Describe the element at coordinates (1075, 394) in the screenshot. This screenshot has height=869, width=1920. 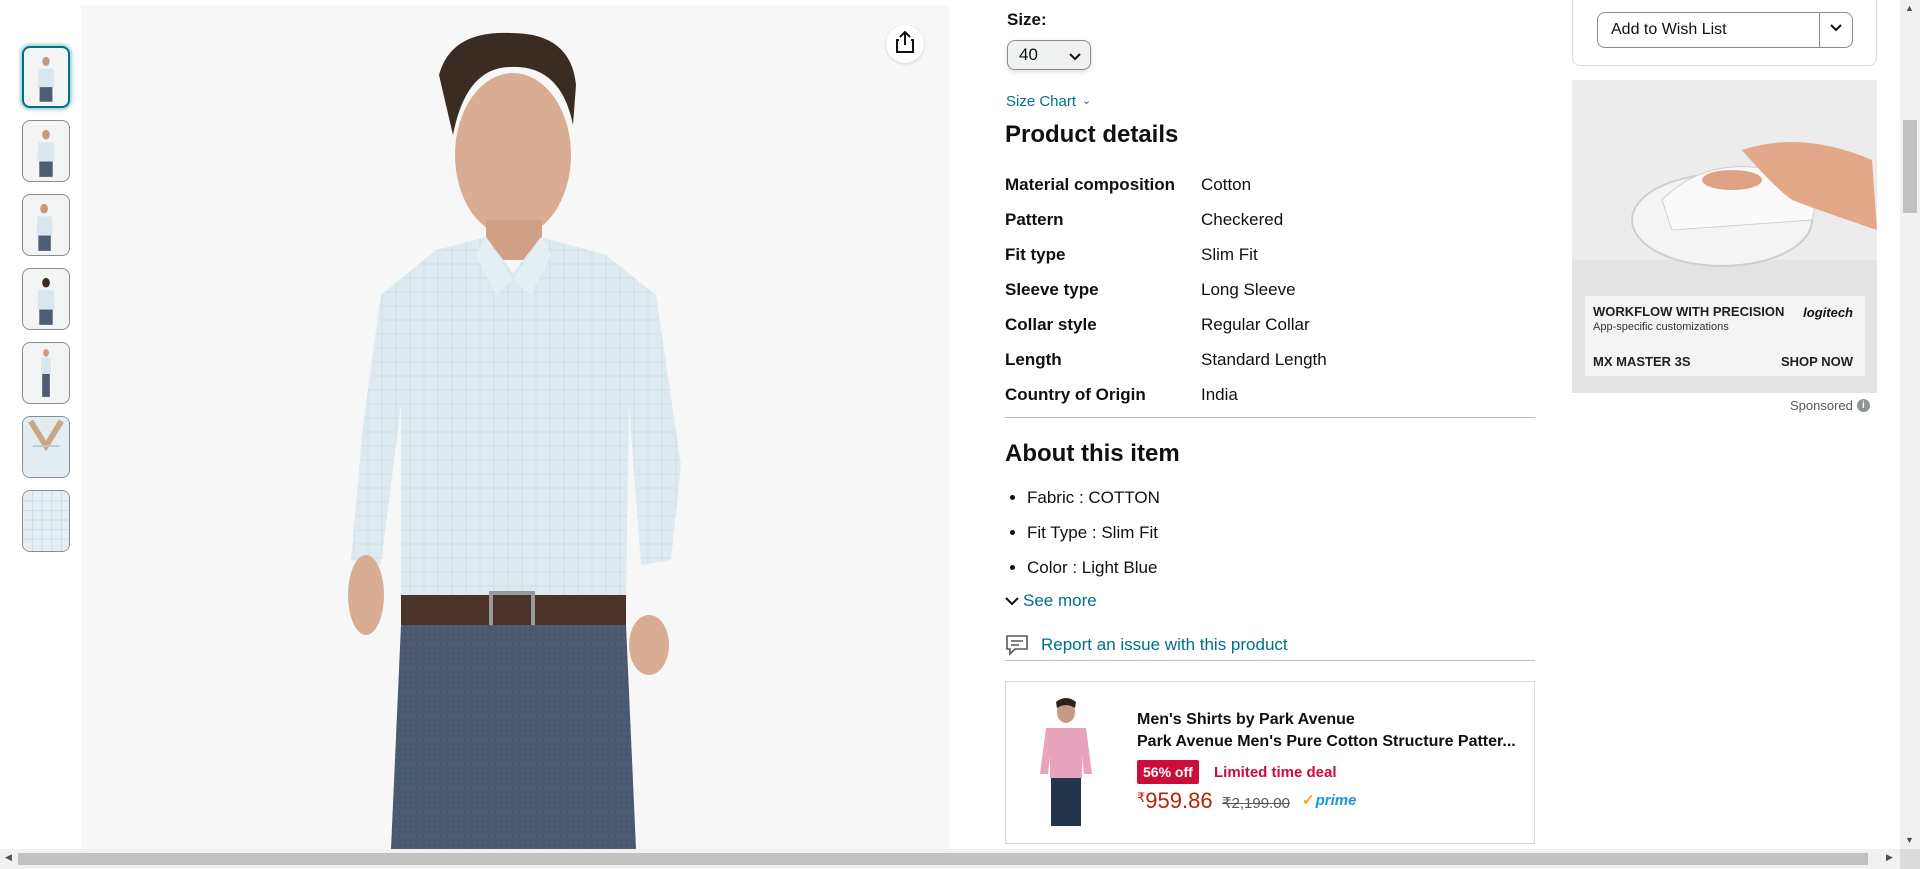
I see `detail-key: Country of Origin` at that location.